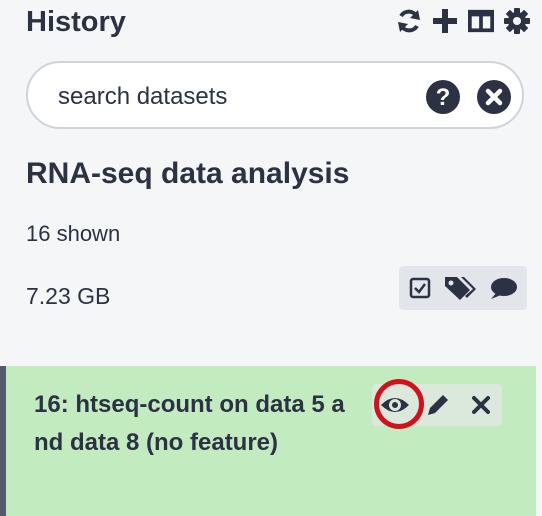 Image resolution: width=542 pixels, height=516 pixels. Describe the element at coordinates (517, 21) in the screenshot. I see `gear-icon` at that location.